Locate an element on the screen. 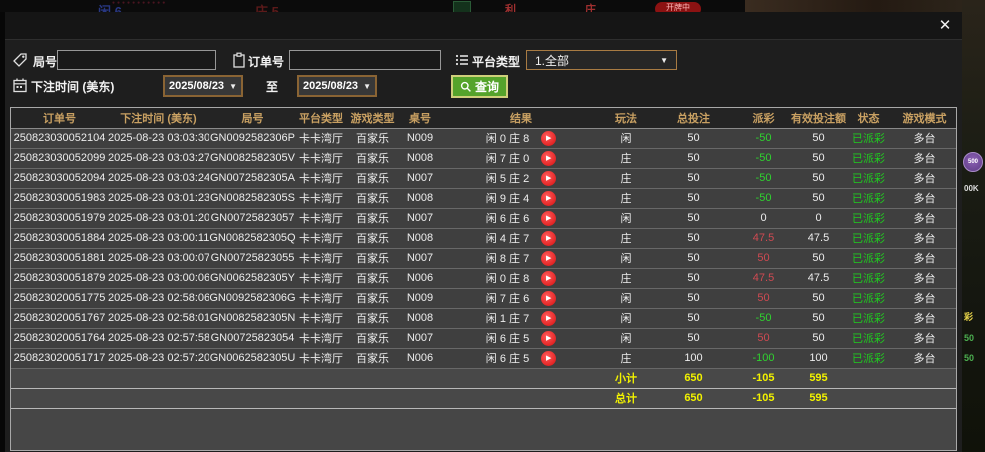  order-no-cell: 250823030052099 is located at coordinates (59, 158).